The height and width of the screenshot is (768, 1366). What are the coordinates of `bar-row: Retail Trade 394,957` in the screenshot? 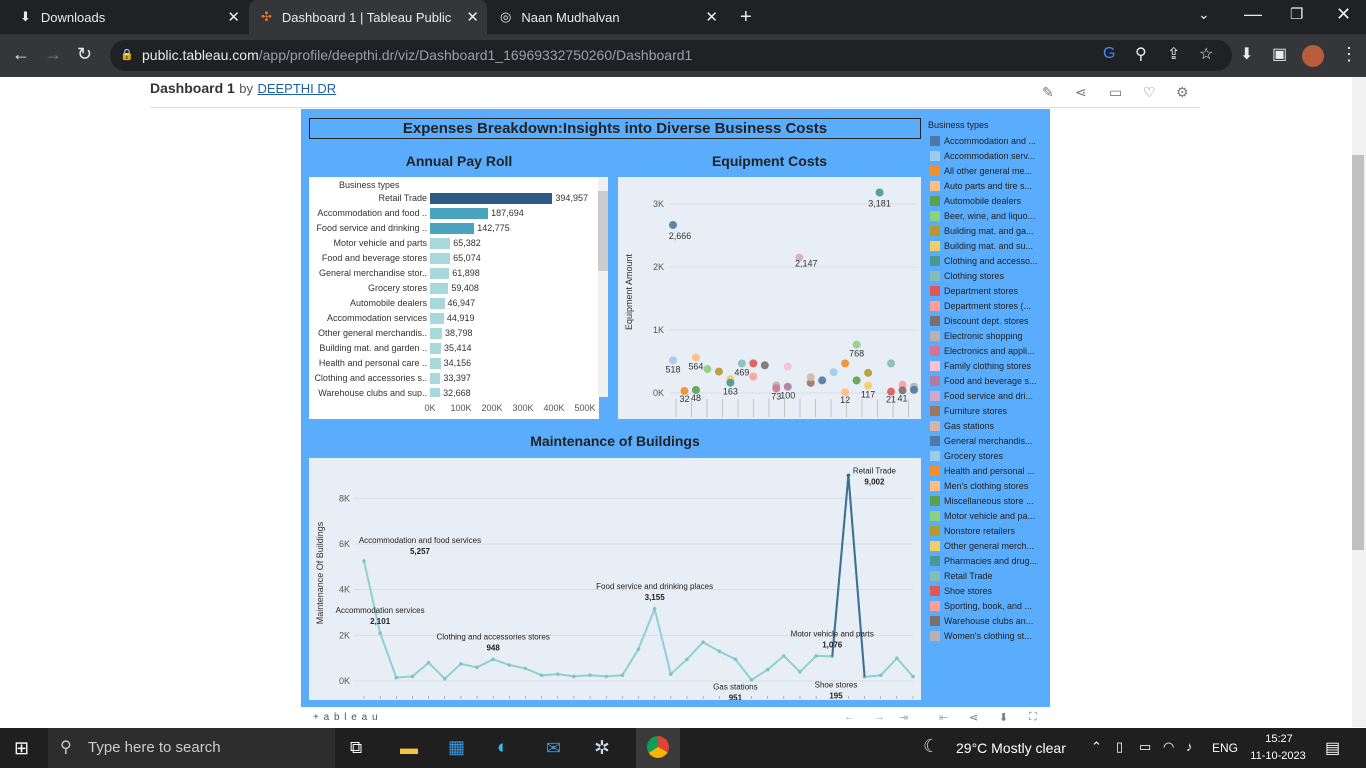 It's located at (454, 199).